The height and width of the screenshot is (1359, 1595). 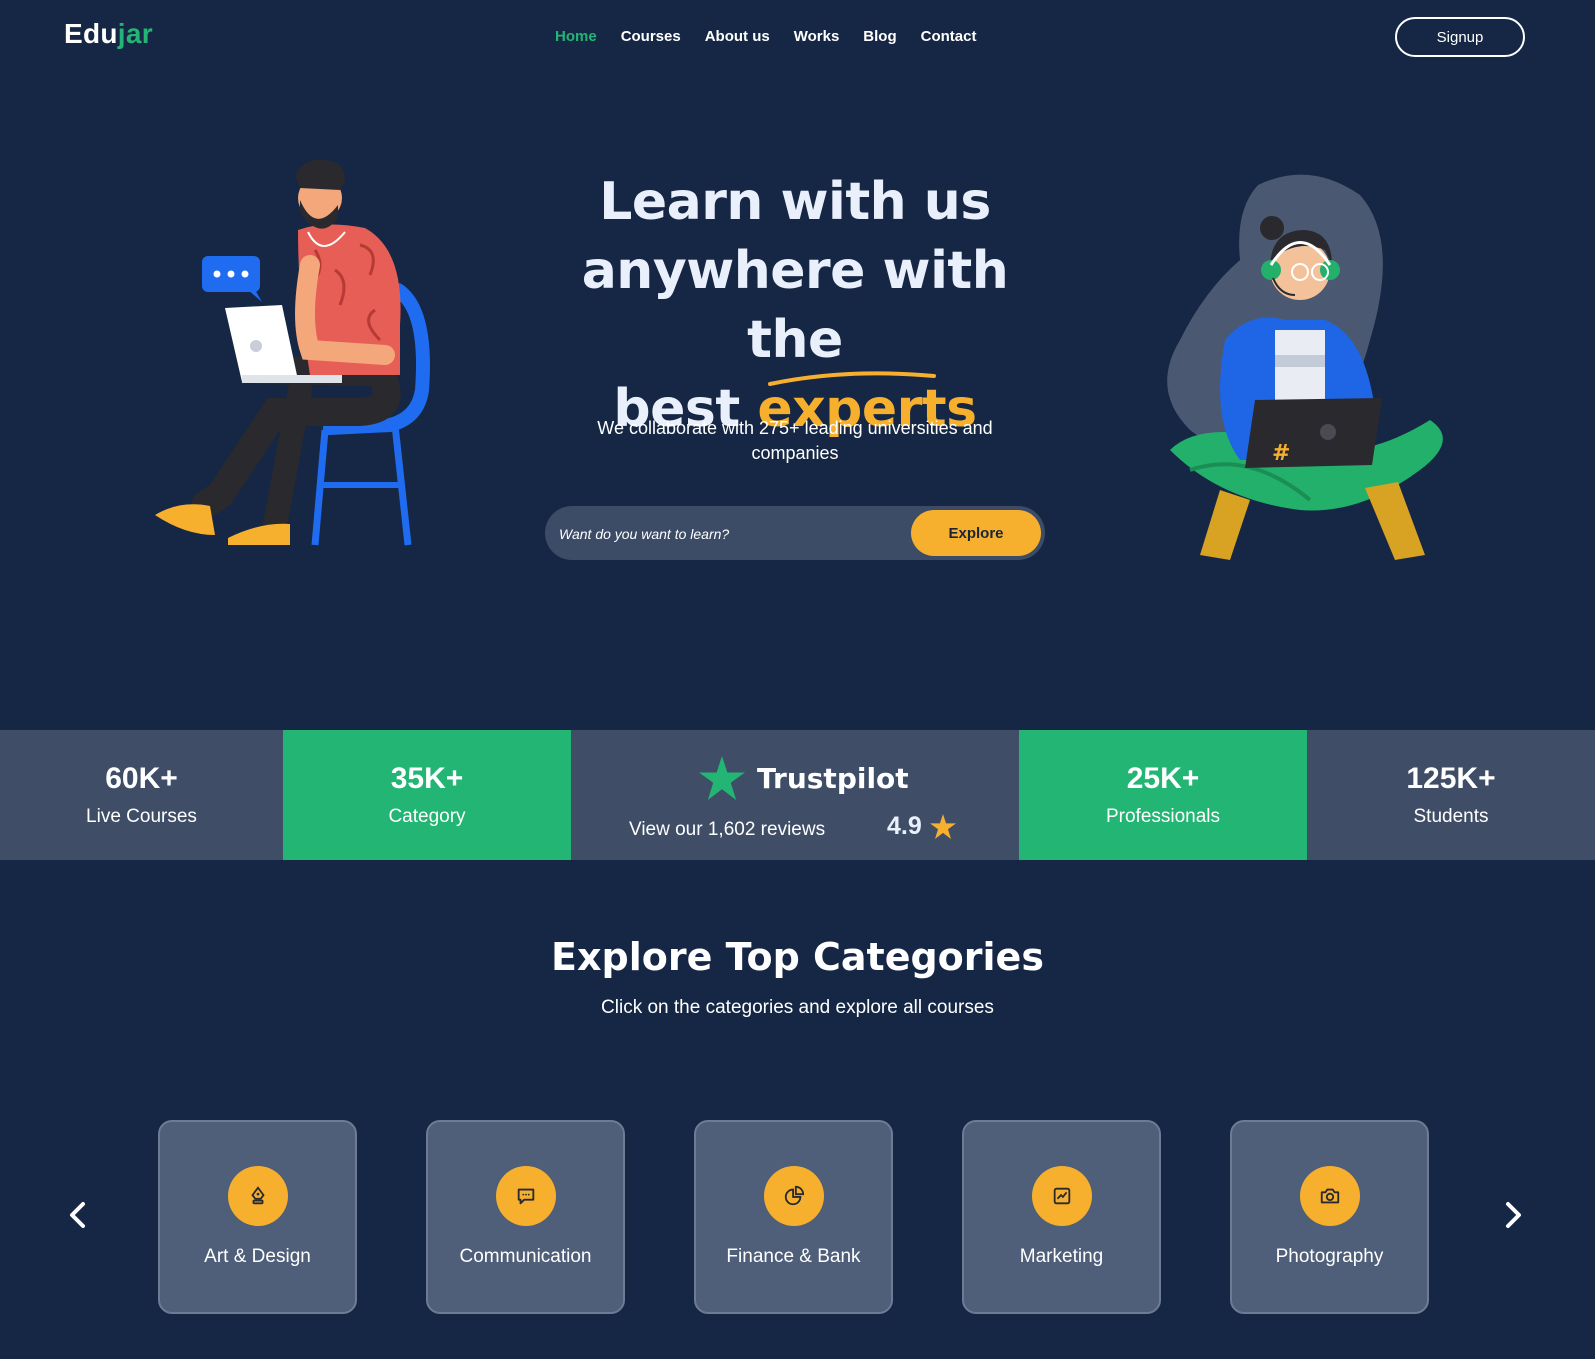 I want to click on category-card-art-design: Art & Design, so click(x=257, y=1217).